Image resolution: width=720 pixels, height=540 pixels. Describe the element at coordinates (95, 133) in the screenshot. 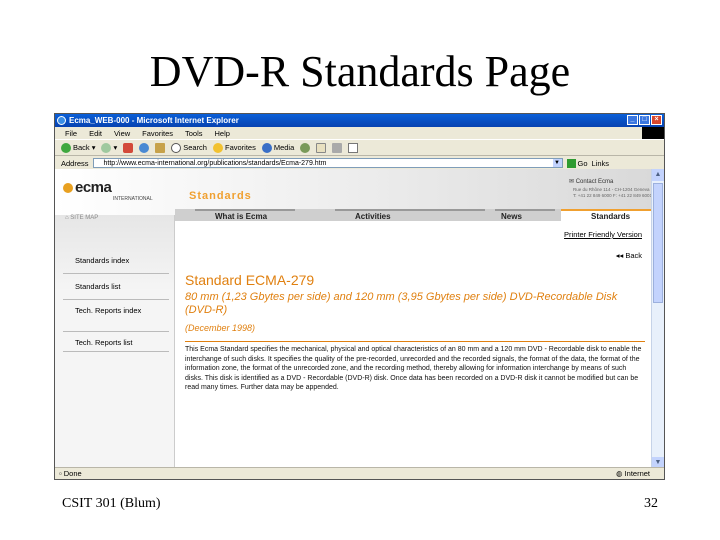

I see `menu-edit: Edit` at that location.